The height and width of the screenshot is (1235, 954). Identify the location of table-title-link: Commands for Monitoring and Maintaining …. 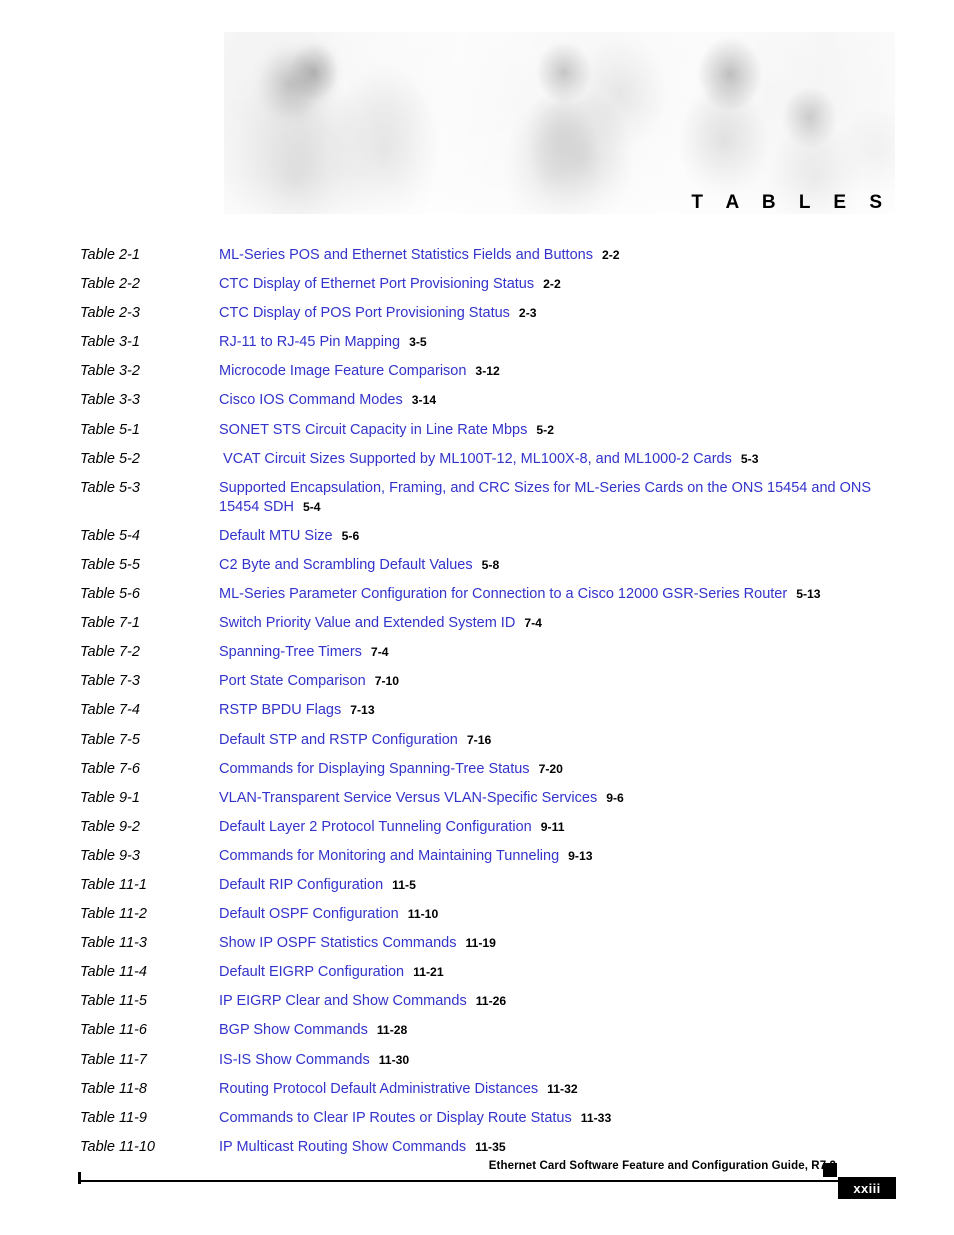
(389, 856).